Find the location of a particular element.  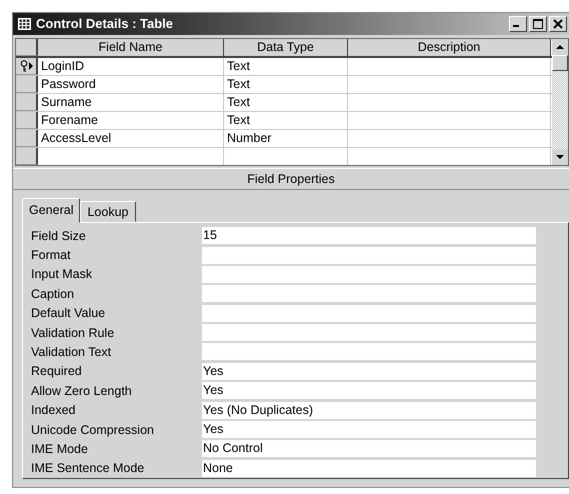

table-cell: Password is located at coordinates (131, 84).